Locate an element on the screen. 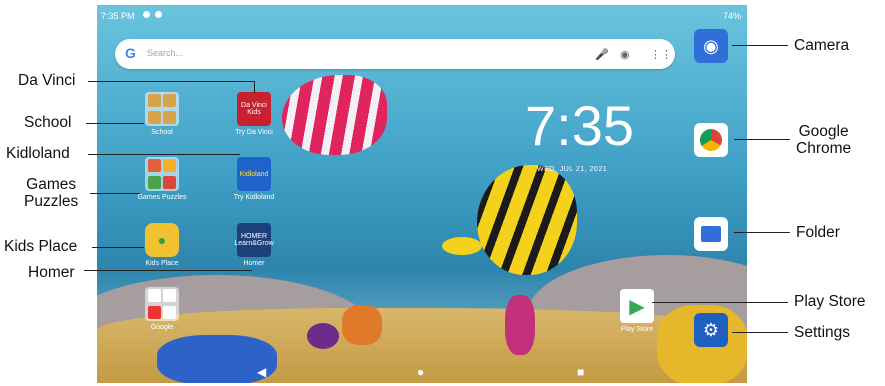  camera-app: ◉ is located at coordinates (711, 46).